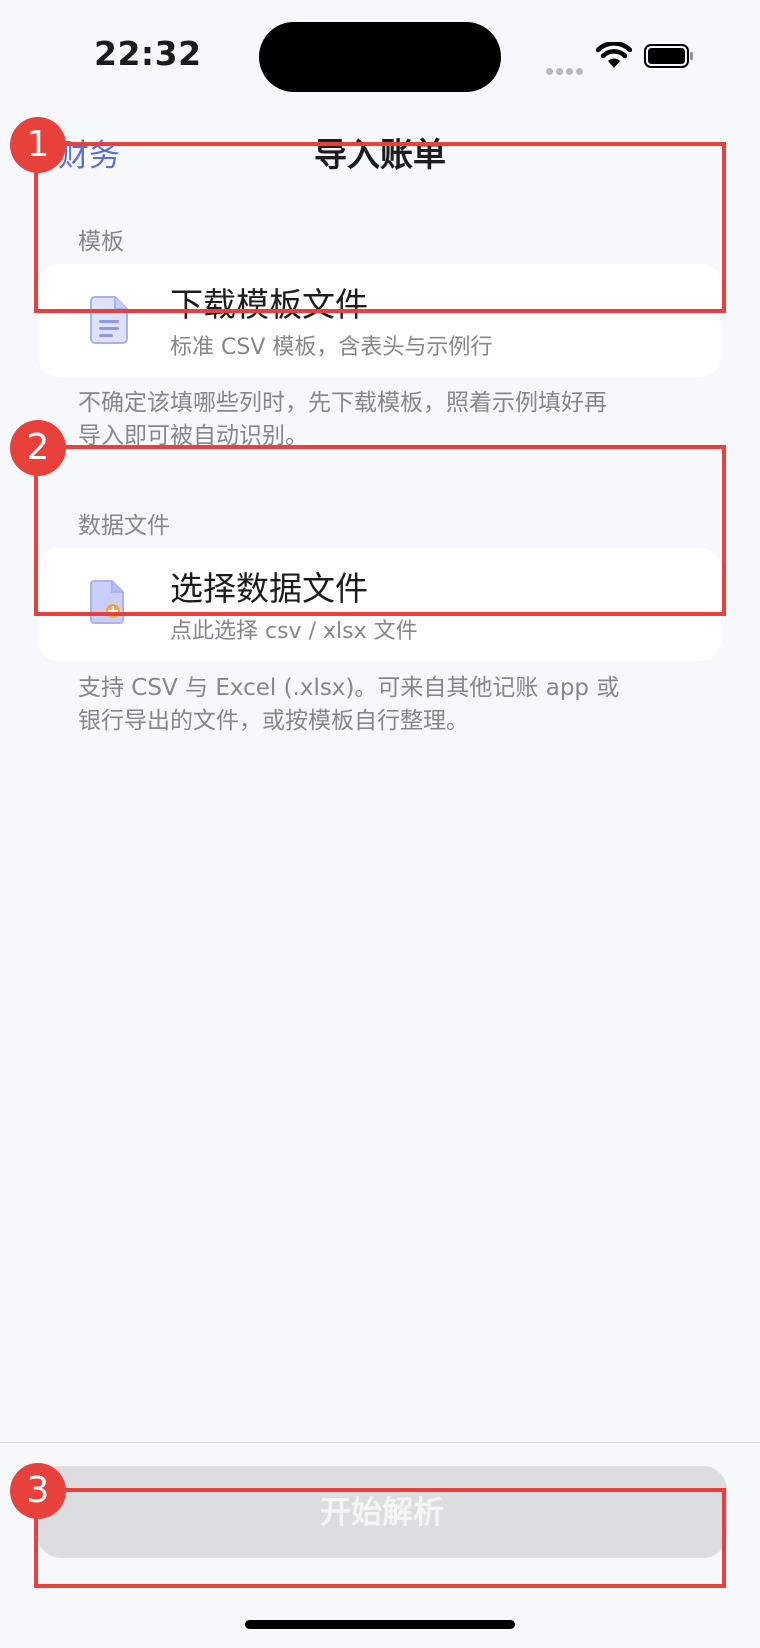 Image resolution: width=760 pixels, height=1648 pixels. Describe the element at coordinates (380, 1442) in the screenshot. I see `bottom-divider` at that location.